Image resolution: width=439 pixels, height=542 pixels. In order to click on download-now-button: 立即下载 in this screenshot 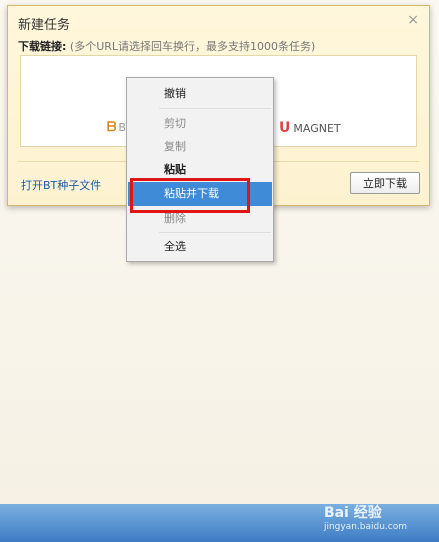, I will do `click(385, 183)`.